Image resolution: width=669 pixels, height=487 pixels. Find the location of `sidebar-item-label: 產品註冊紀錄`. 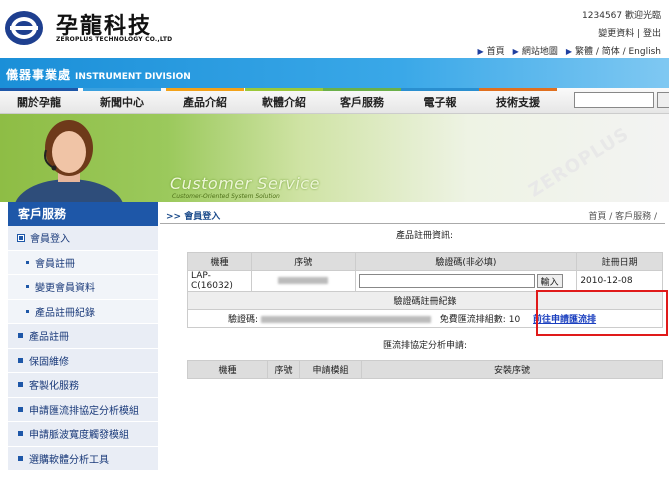

sidebar-item-label: 產品註冊紀錄 is located at coordinates (65, 313).